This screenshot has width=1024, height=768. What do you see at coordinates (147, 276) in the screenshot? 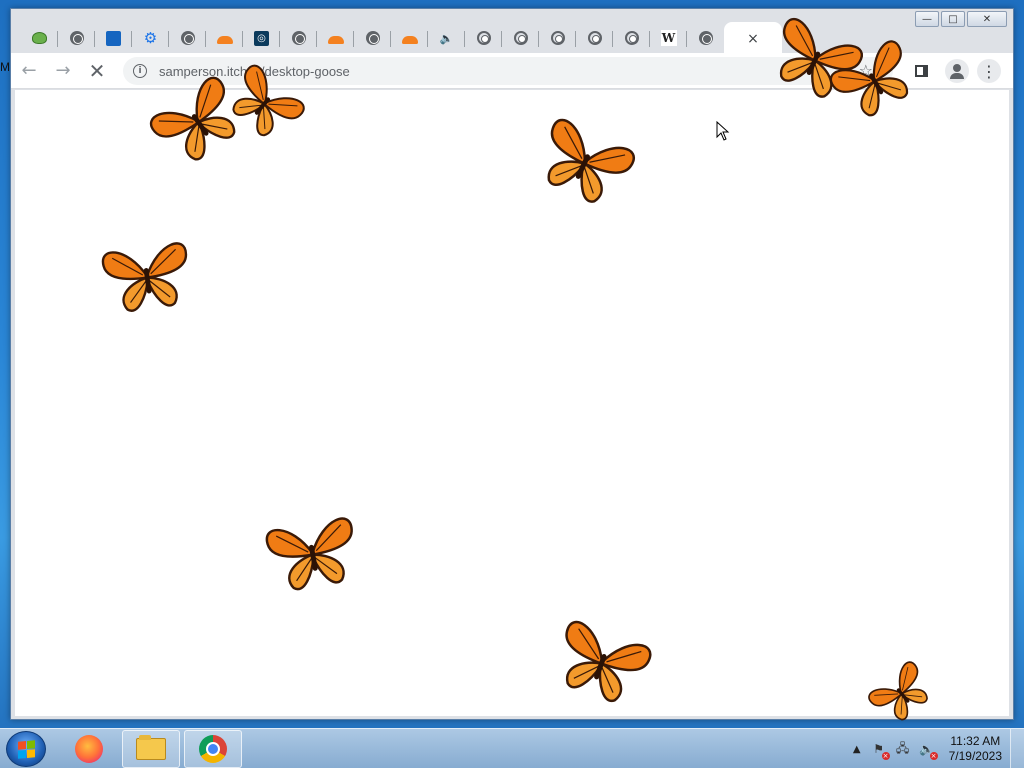
I see `butterfly` at bounding box center [147, 276].